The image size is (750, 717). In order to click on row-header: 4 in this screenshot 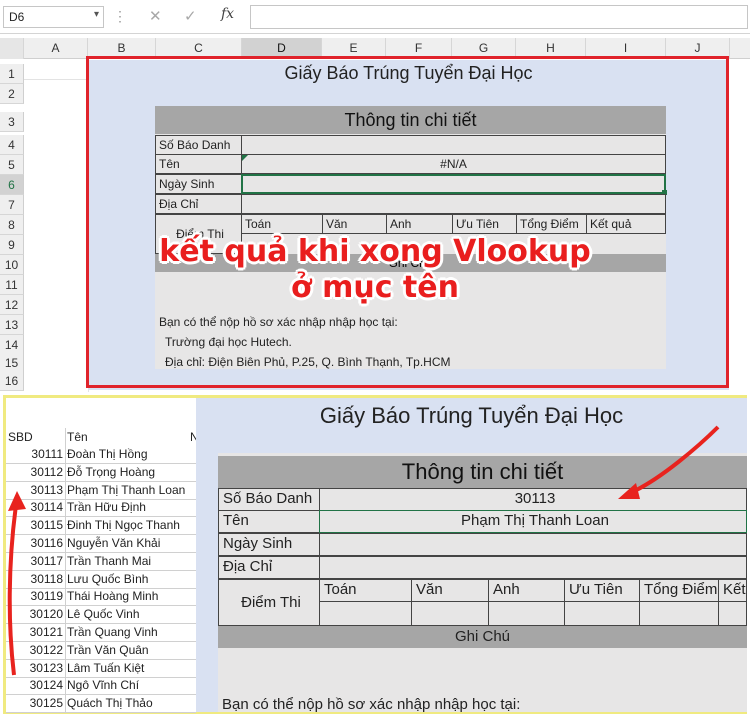, I will do `click(12, 145)`.